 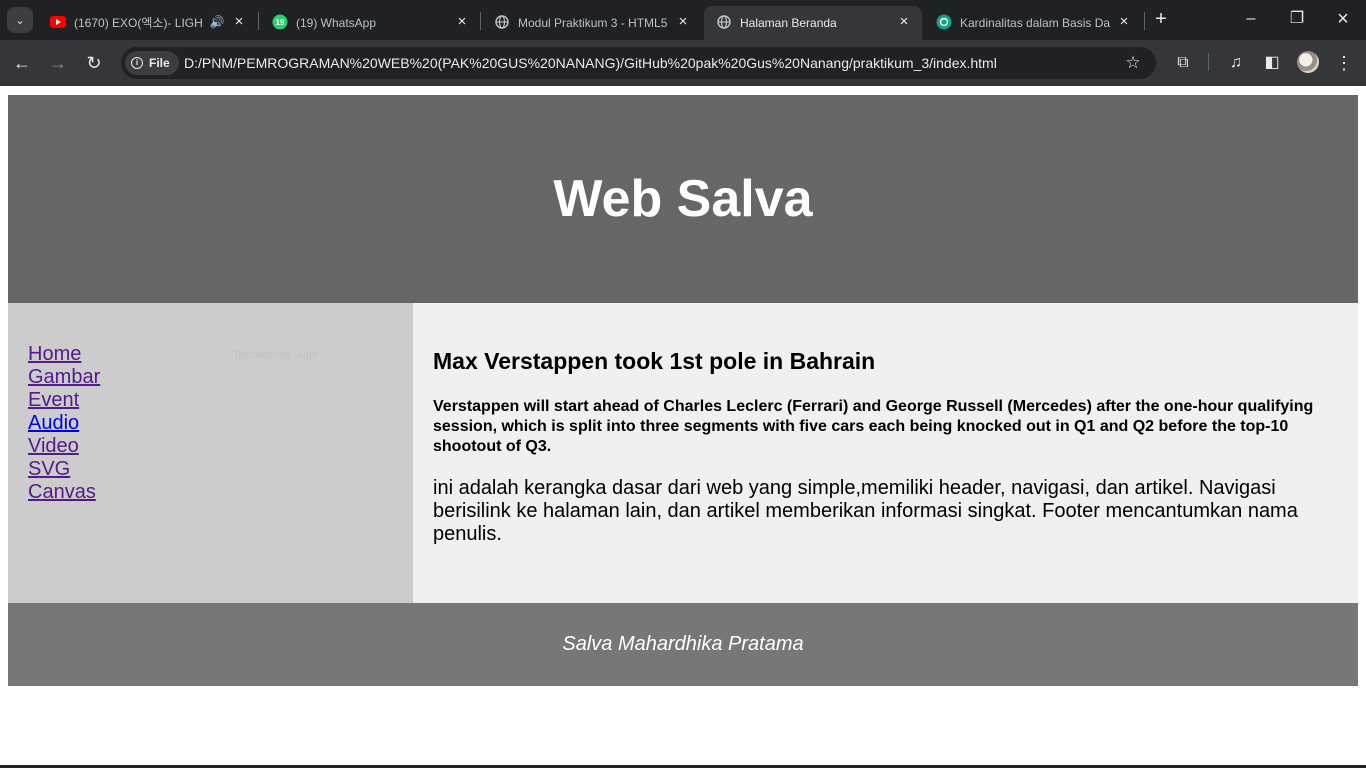 I want to click on arrow-right-icon: →, so click(x=58, y=63).